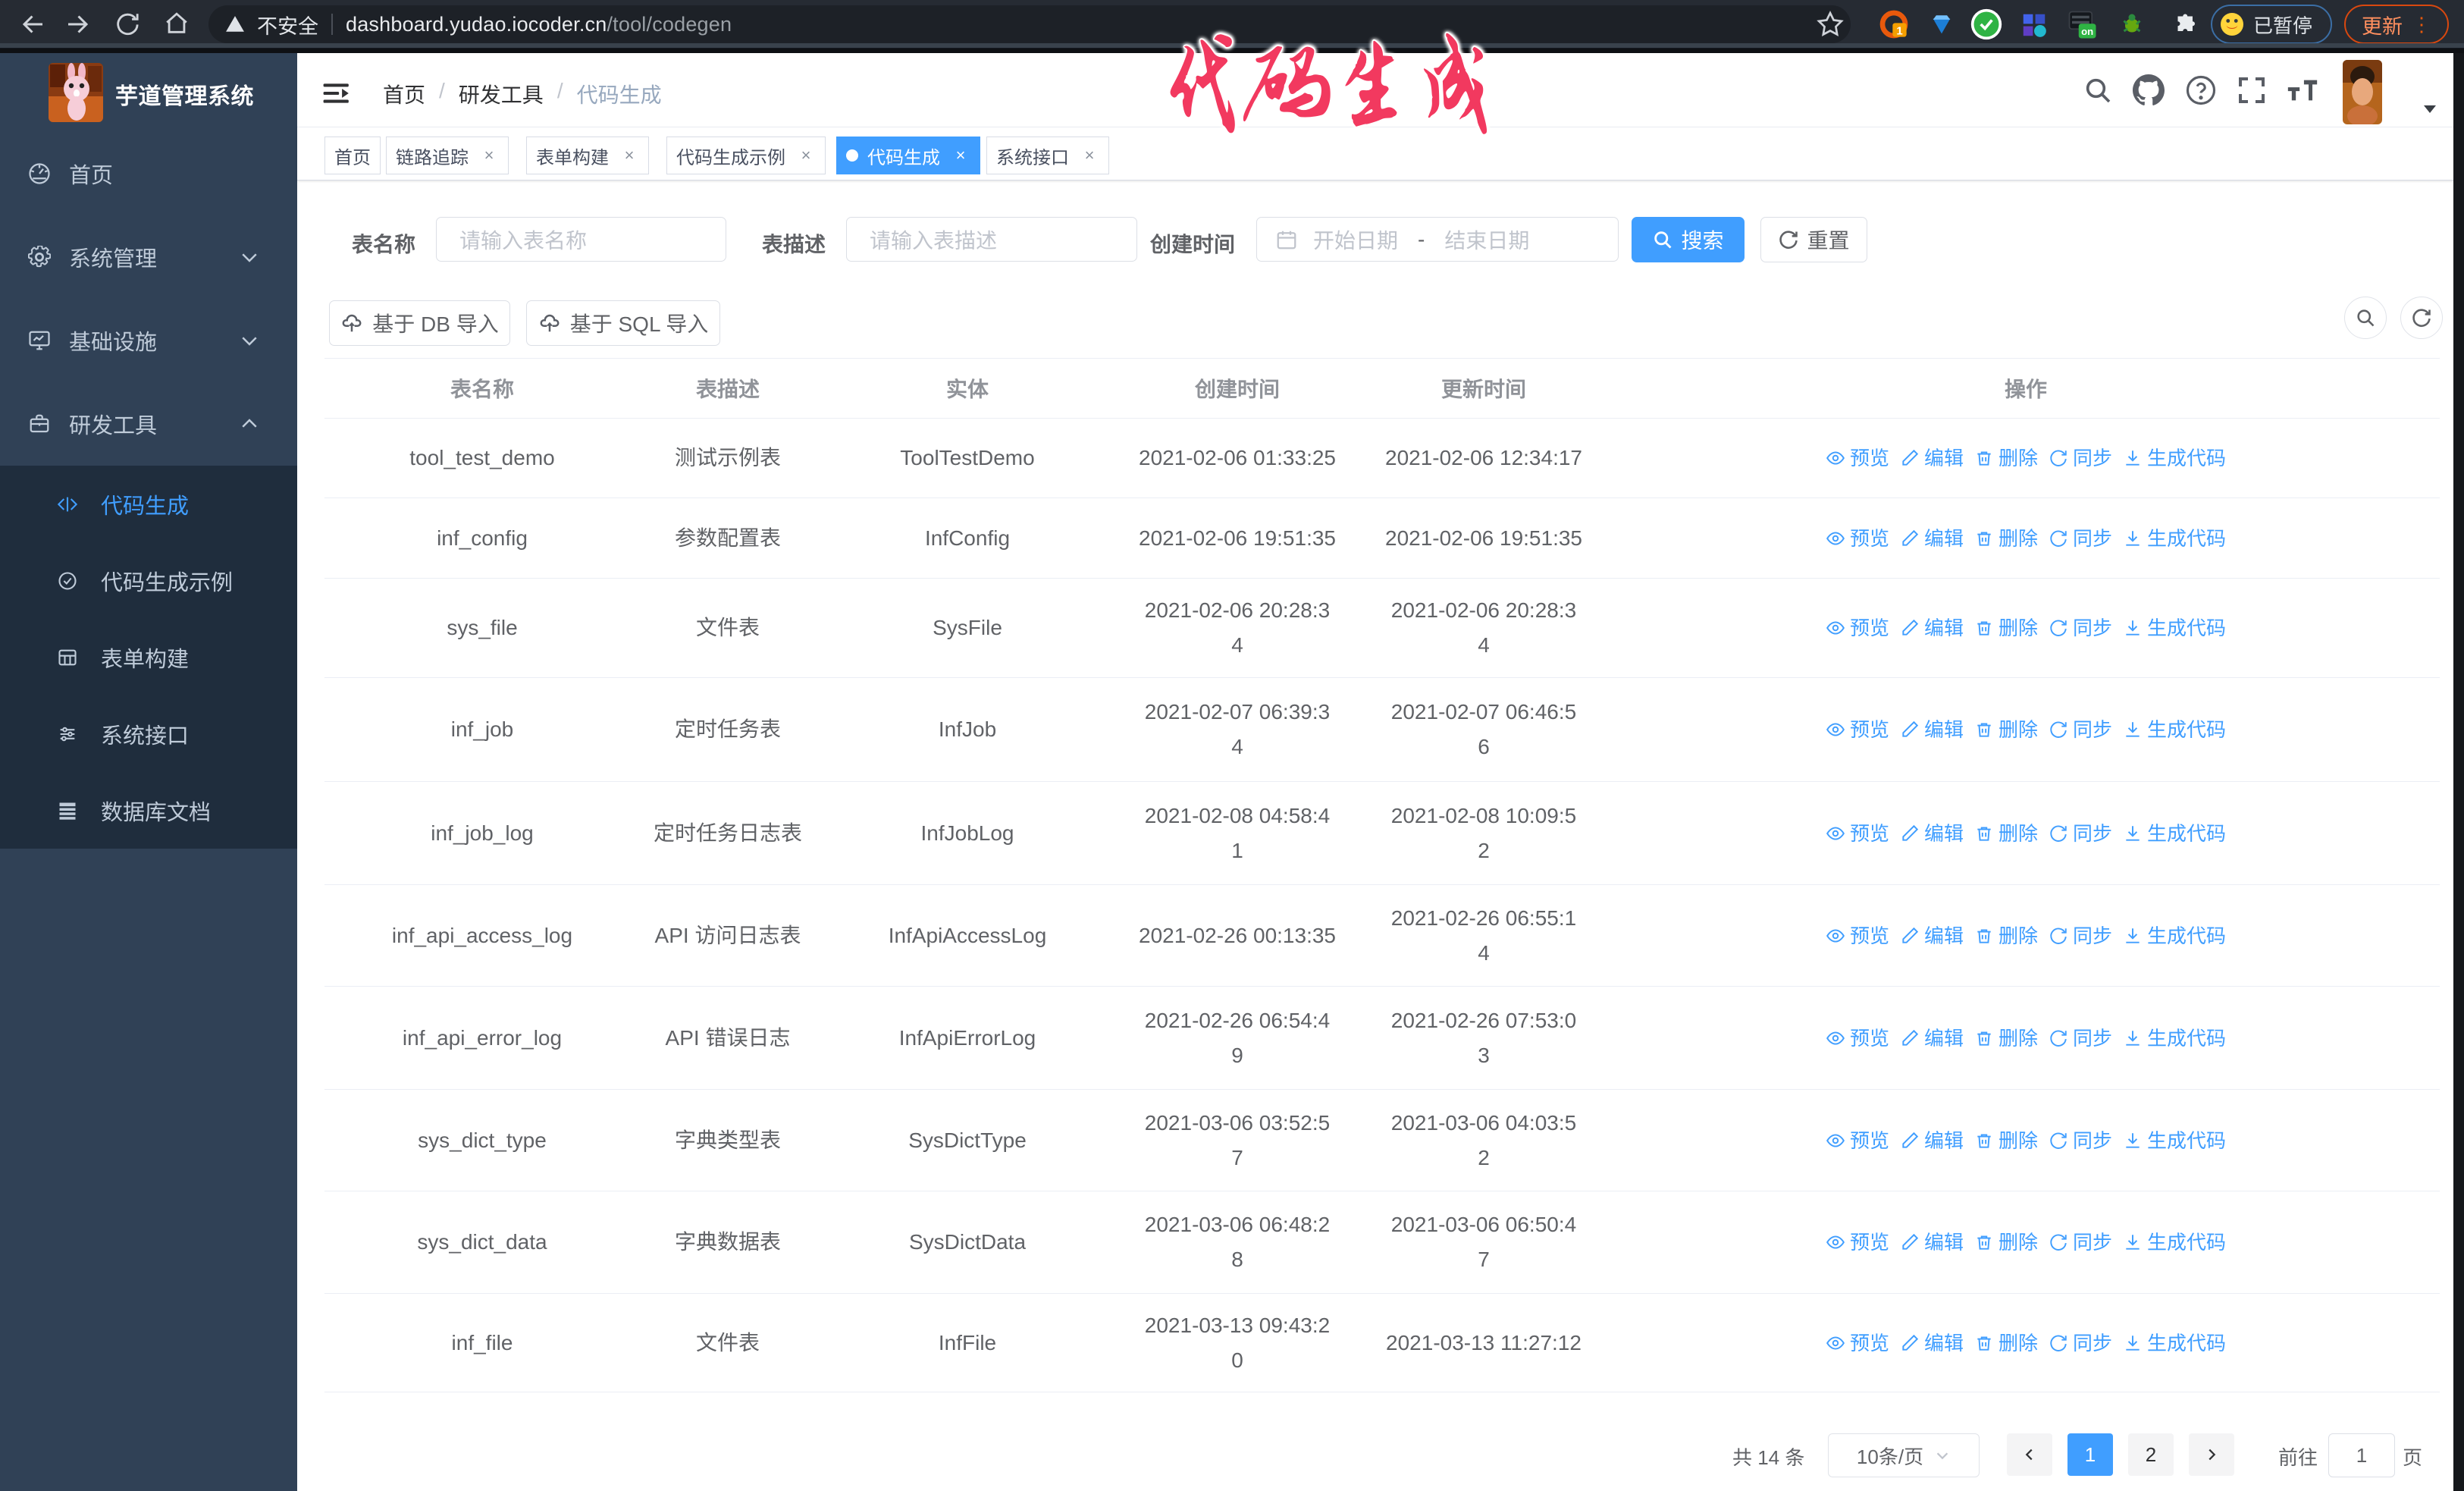 The width and height of the screenshot is (2464, 1491). Describe the element at coordinates (1899, 30) in the screenshot. I see `svg-text: 1` at that location.